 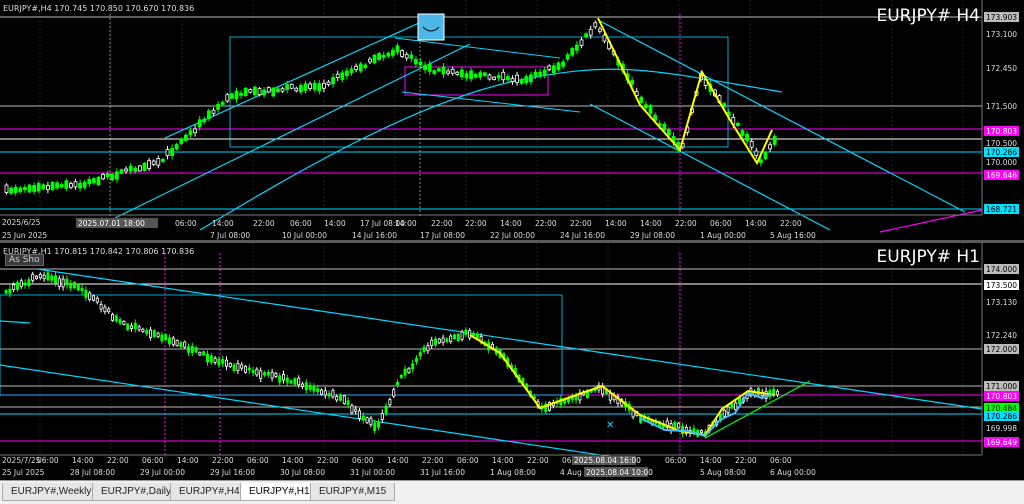 What do you see at coordinates (479, 92) in the screenshot?
I see `range-box` at bounding box center [479, 92].